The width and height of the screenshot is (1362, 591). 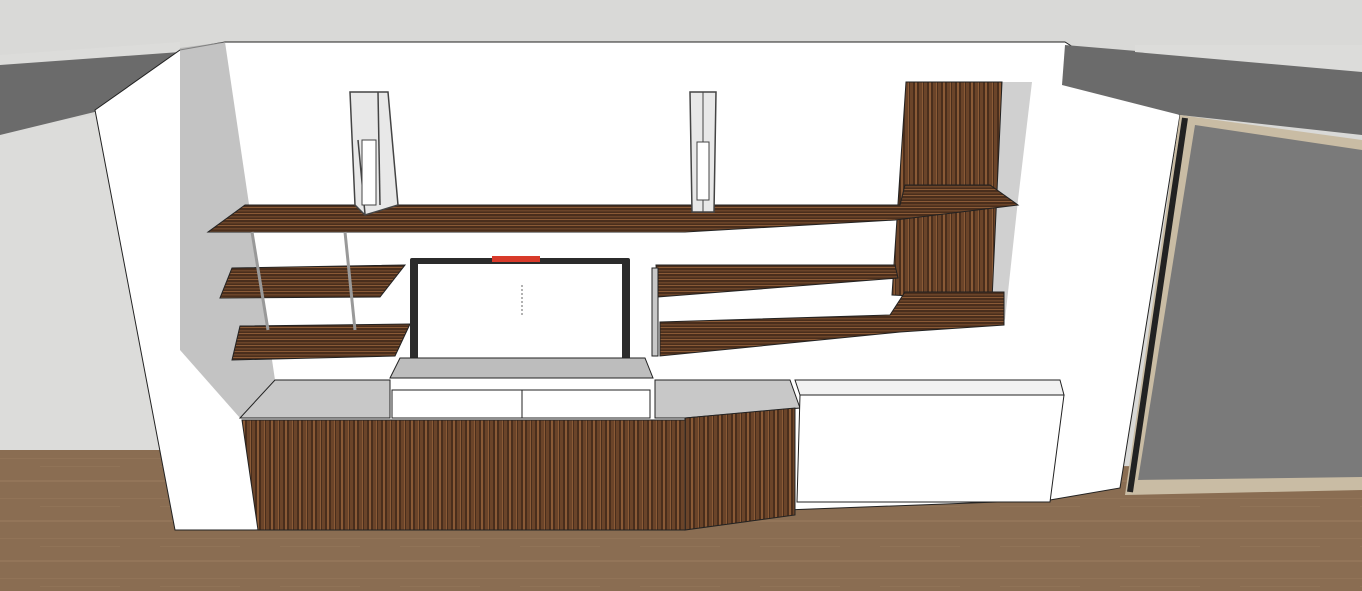 I want to click on tv-stand, so click(x=521, y=368).